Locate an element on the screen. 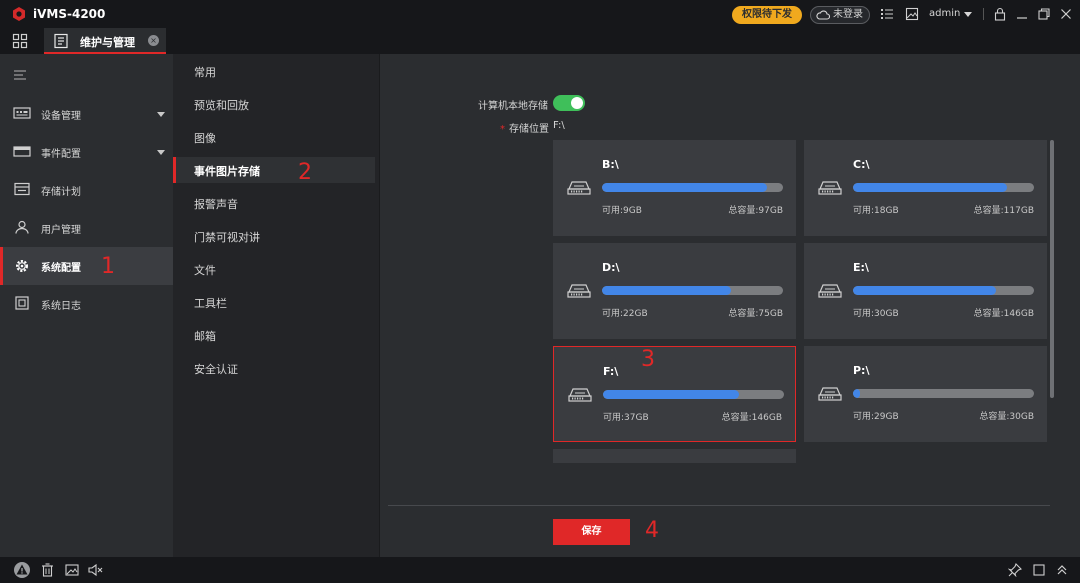 This screenshot has width=1080, height=583. submenu-item-label: 门禁可视对讲 is located at coordinates (227, 237).